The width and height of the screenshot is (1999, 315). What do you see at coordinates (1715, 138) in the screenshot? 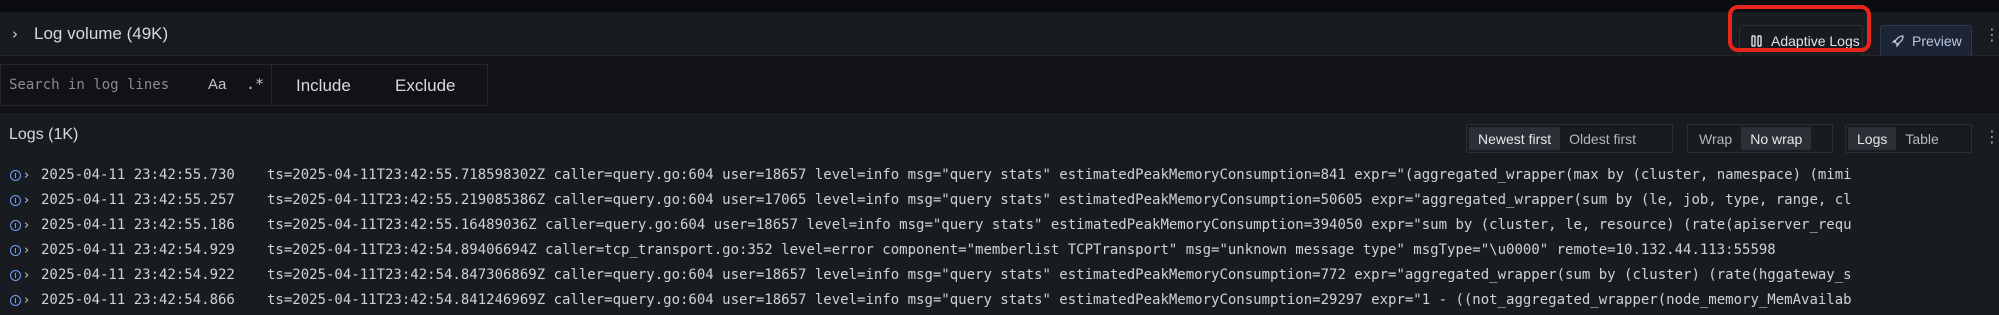
I see `wrap-option: Wrap` at bounding box center [1715, 138].